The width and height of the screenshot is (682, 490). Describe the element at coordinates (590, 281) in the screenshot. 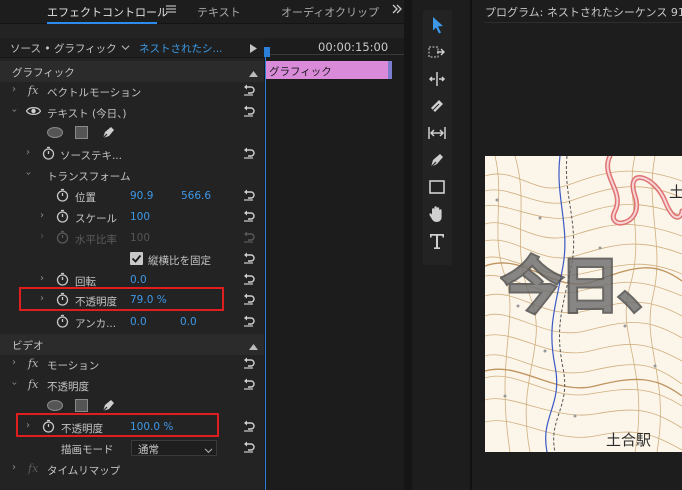

I see `overlay-title-text: 今日、` at that location.